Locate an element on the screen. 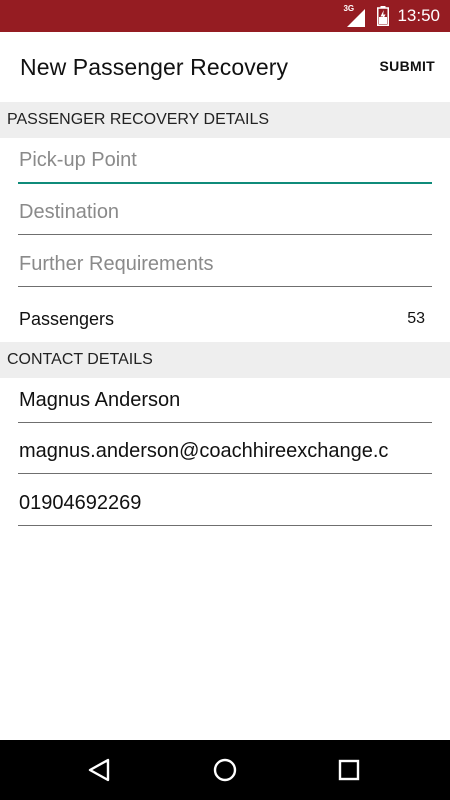  contact-email-field: magnus.anderson@coachhireexchange.c is located at coordinates (225, 448).